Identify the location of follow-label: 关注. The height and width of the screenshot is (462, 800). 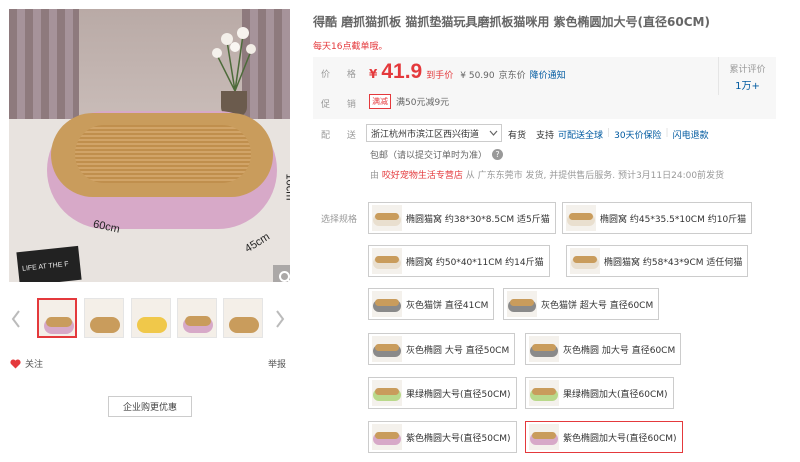
(34, 365).